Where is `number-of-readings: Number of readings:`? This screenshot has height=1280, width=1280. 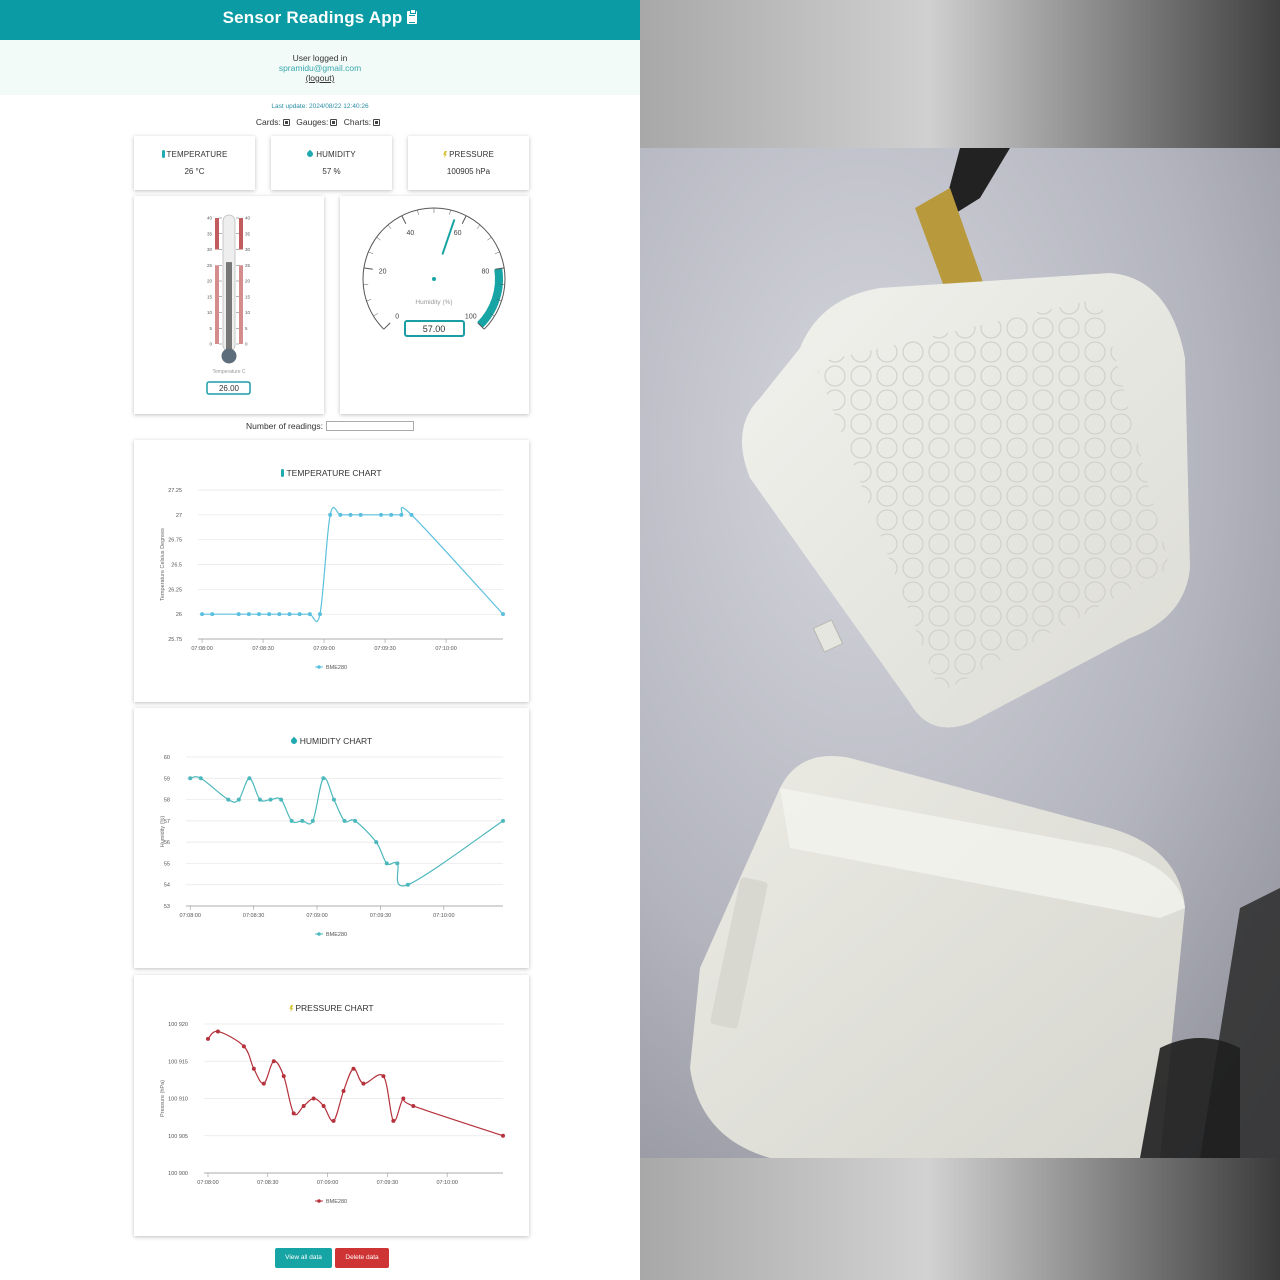
number-of-readings: Number of readings: is located at coordinates (330, 426).